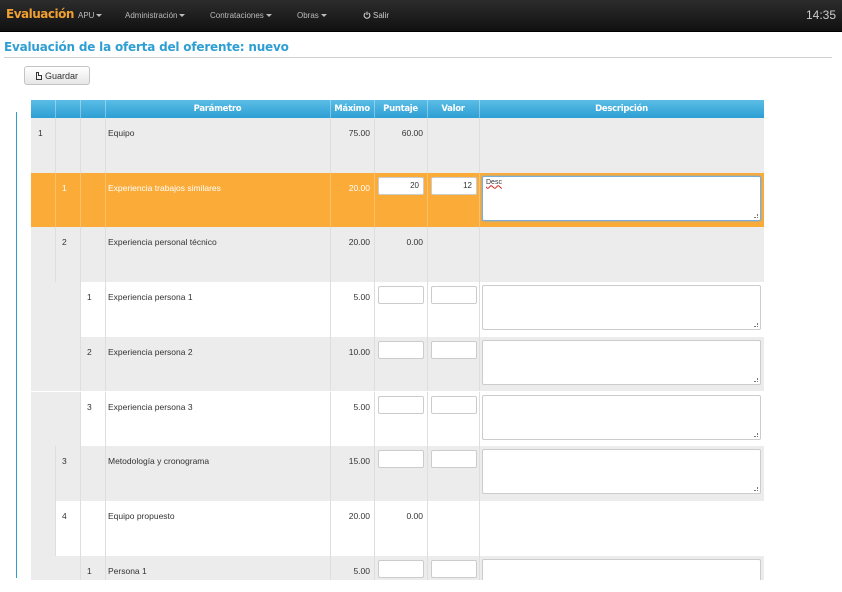 This screenshot has height=592, width=842. Describe the element at coordinates (621, 198) in the screenshot. I see `description-textarea: Desc` at that location.